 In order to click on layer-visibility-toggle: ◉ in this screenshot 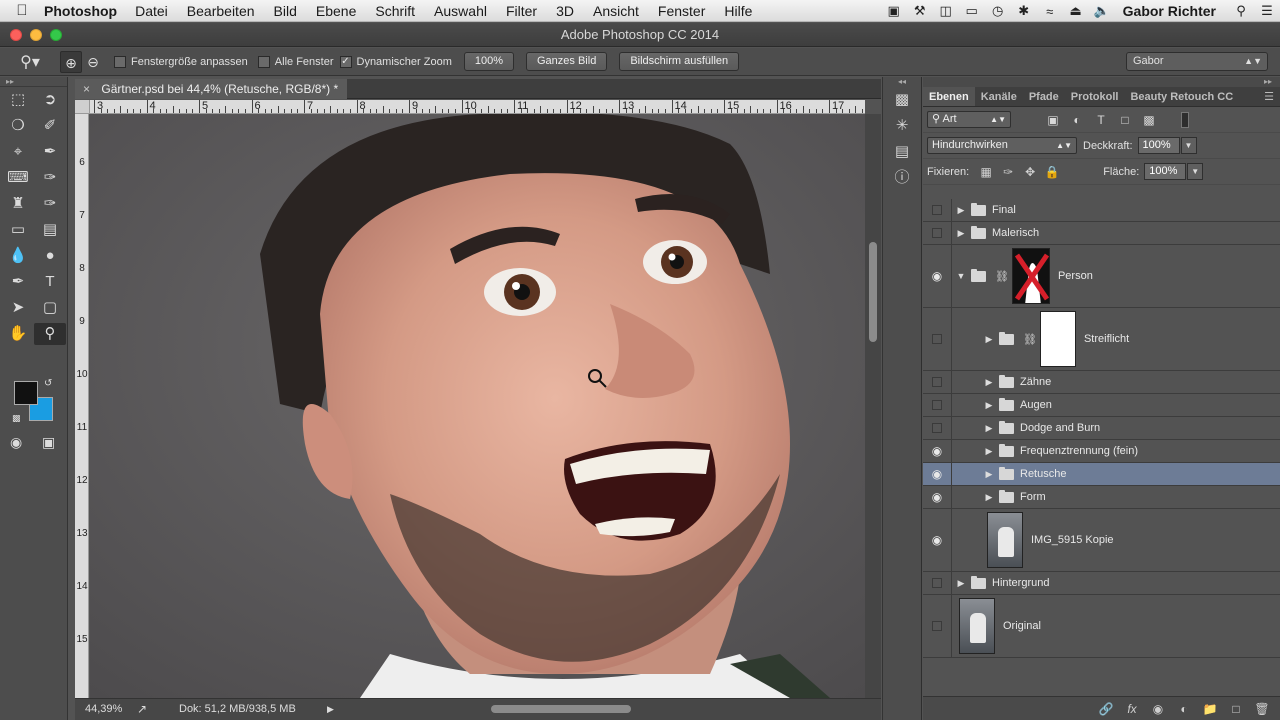, I will do `click(937, 497)`.